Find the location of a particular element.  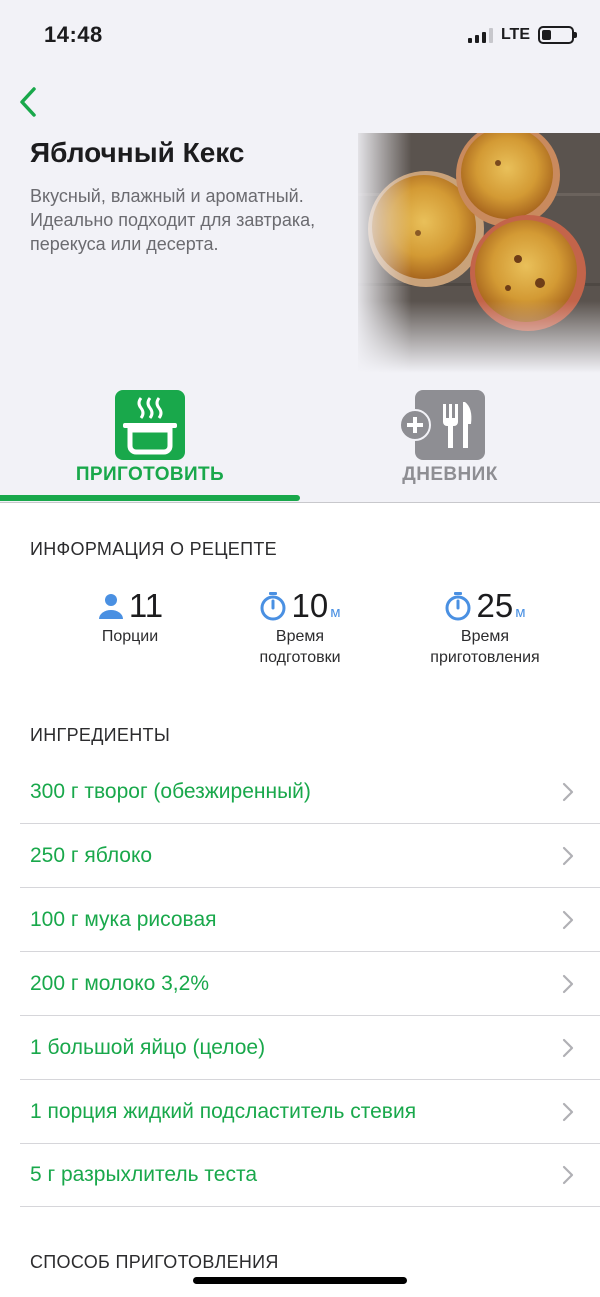

cook-time-label-line1: Время is located at coordinates (485, 636).